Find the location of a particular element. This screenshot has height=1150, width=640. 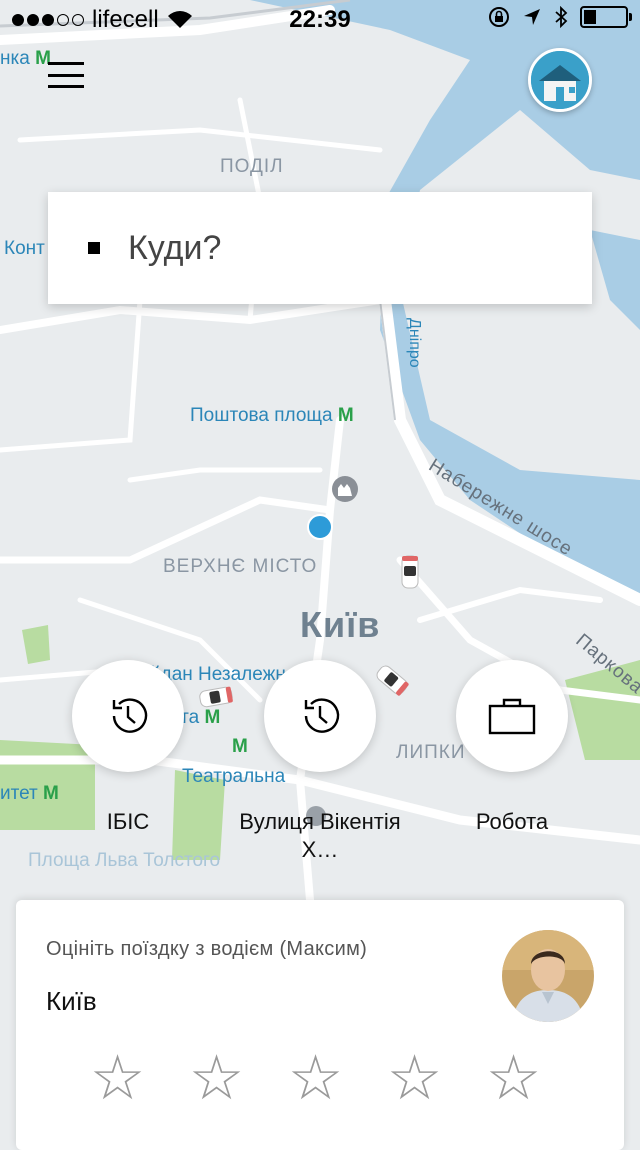

shortcut-label: Робота is located at coordinates (512, 821).